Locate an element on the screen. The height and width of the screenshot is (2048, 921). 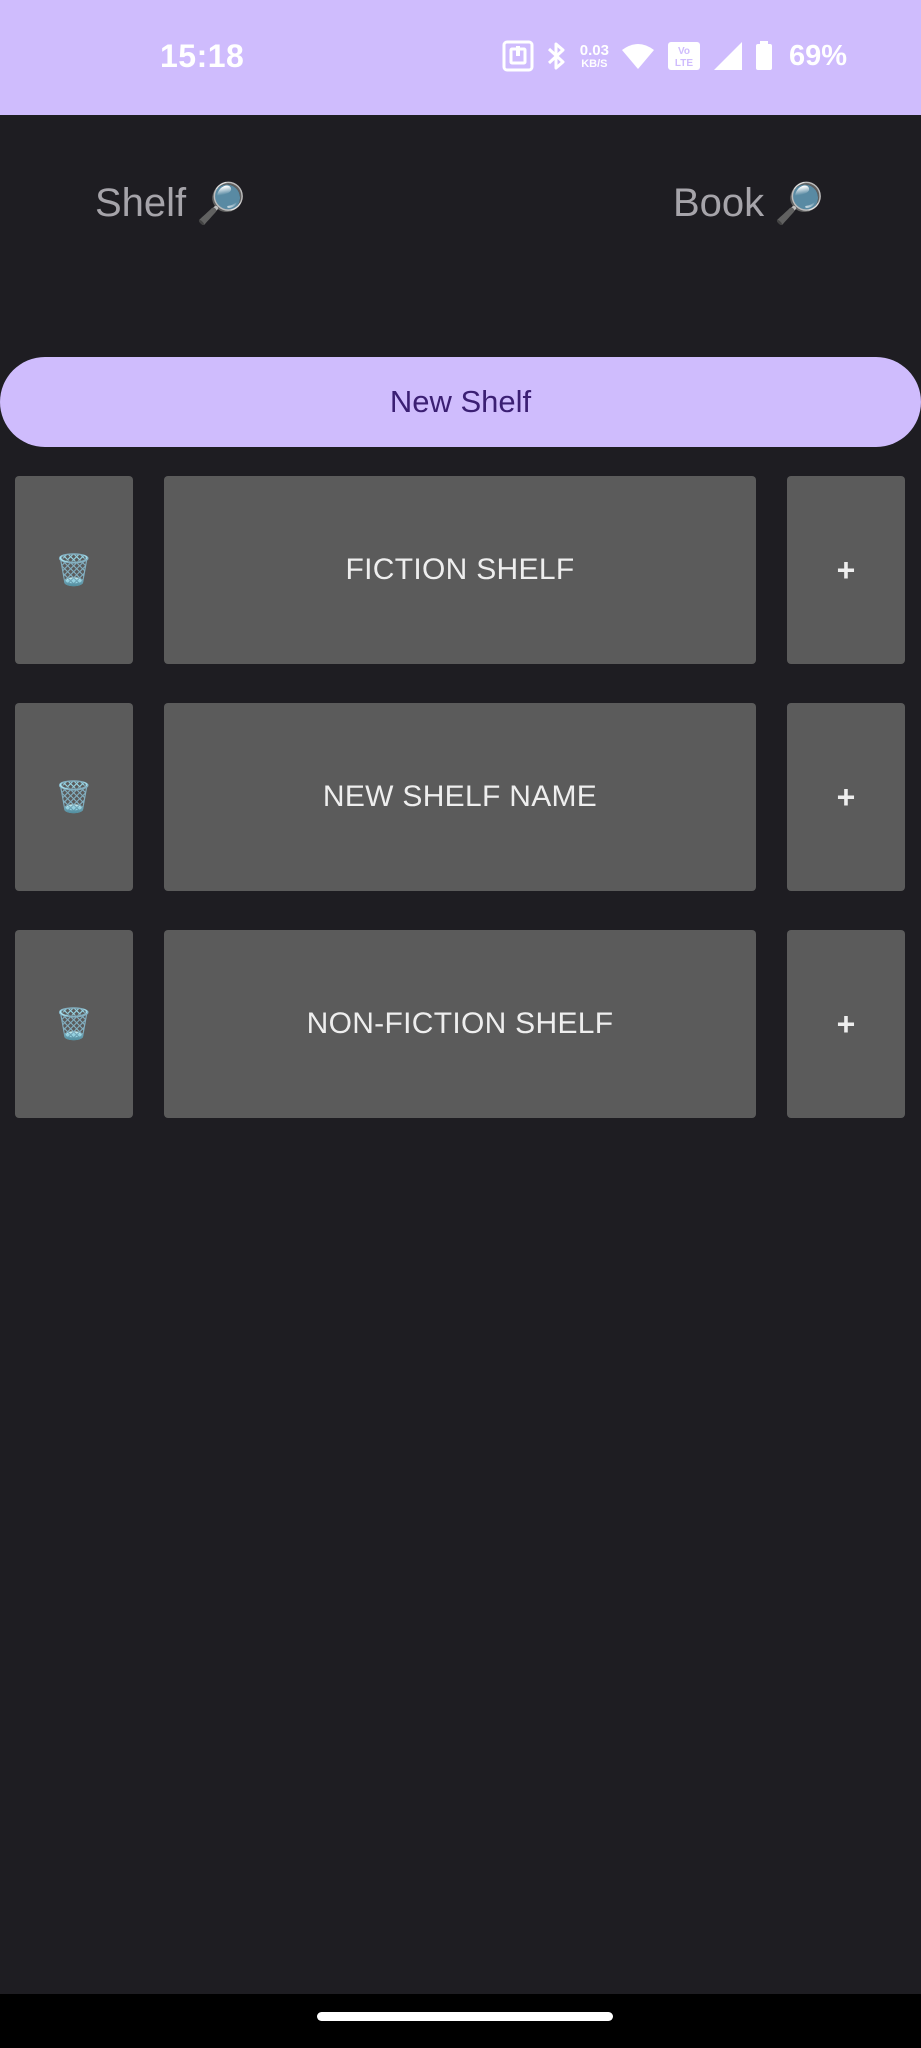
status-time: 15:18 is located at coordinates (202, 56).